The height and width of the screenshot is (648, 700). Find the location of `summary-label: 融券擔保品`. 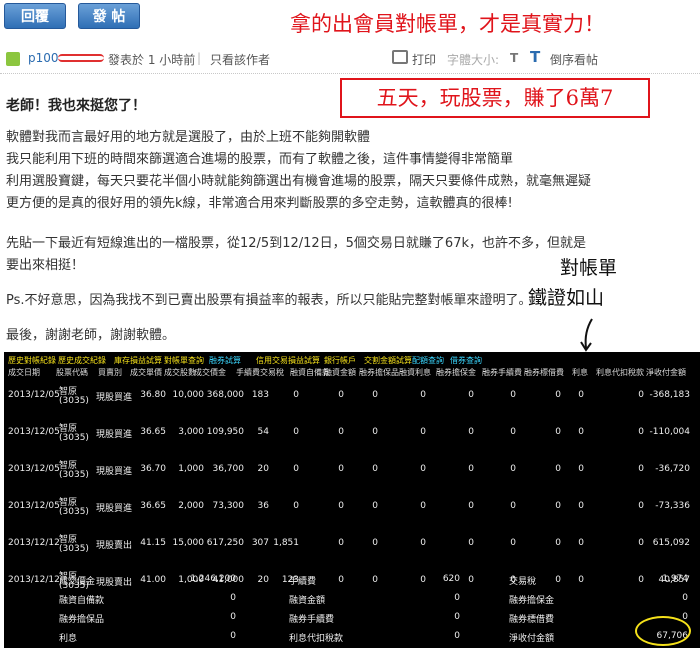

summary-label: 融券擔保品 is located at coordinates (82, 620).